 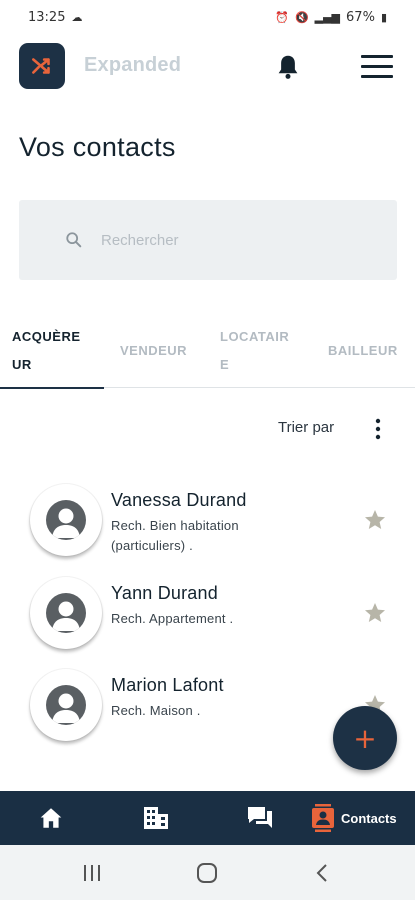 I want to click on nav-home, so click(x=51, y=818).